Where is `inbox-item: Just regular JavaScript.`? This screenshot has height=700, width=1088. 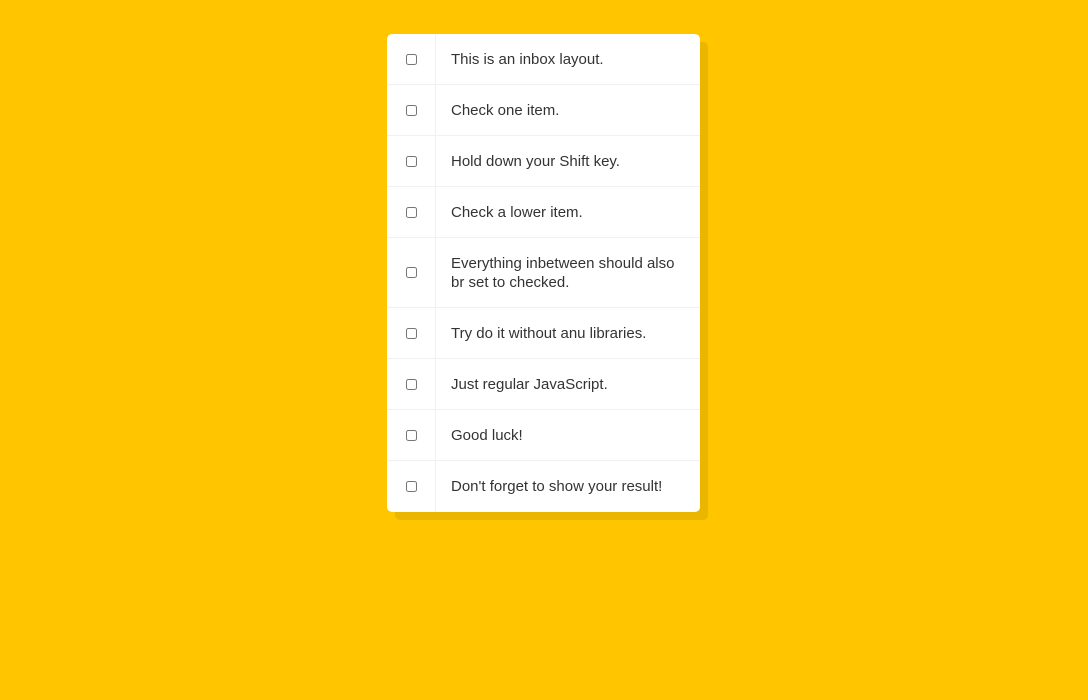 inbox-item: Just regular JavaScript. is located at coordinates (543, 384).